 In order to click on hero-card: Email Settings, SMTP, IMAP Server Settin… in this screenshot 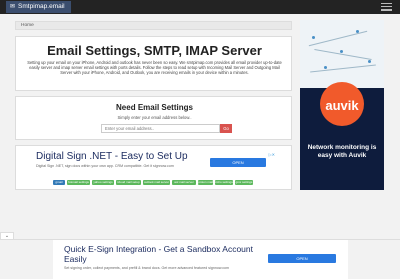, I will do `click(153, 63)`.